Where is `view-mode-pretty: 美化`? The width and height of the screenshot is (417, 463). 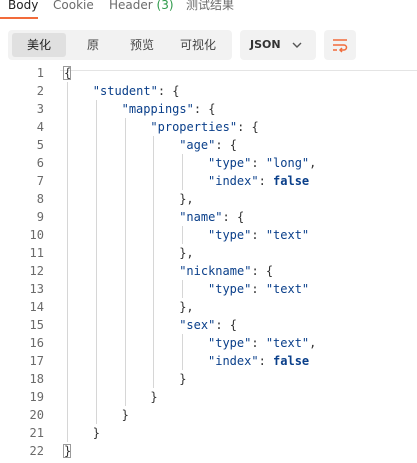 view-mode-pretty: 美化 is located at coordinates (39, 45).